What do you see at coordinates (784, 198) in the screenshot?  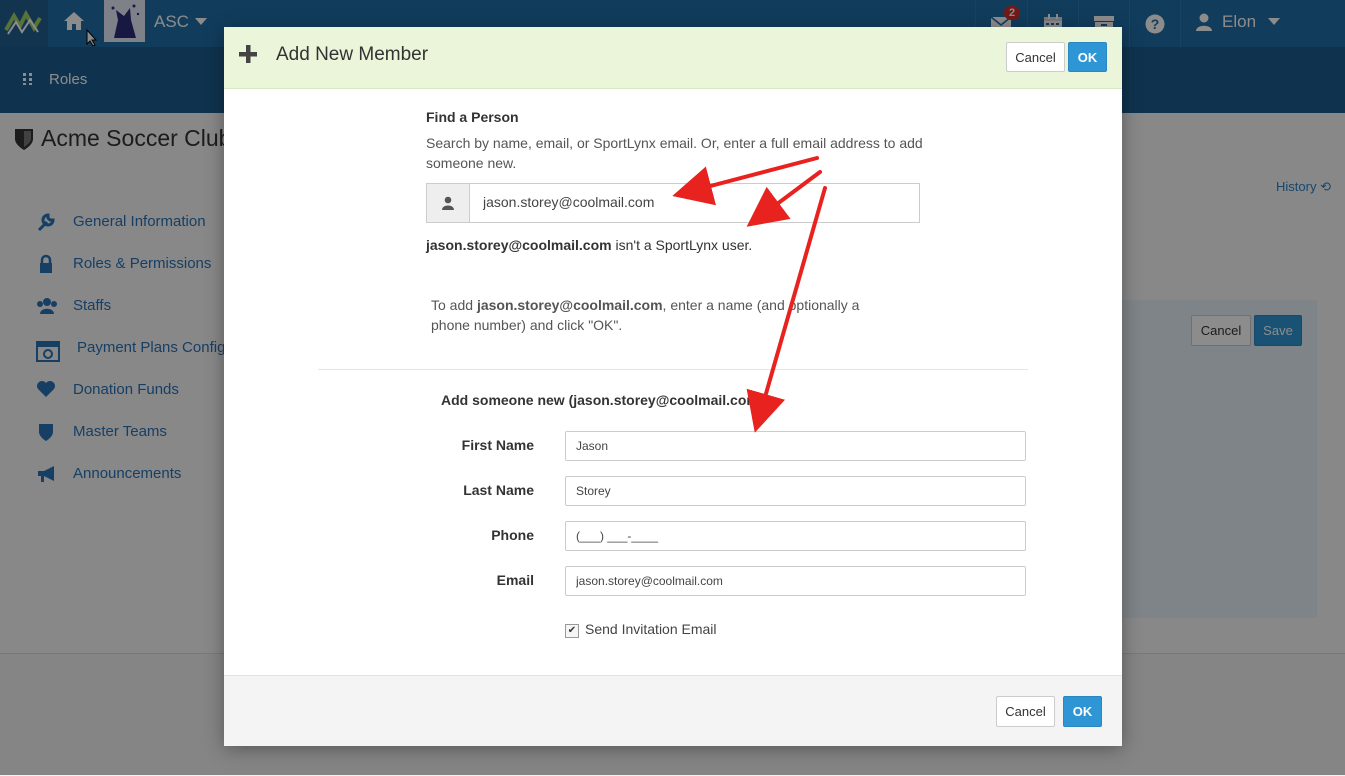 I see `arrow-to-message` at bounding box center [784, 198].